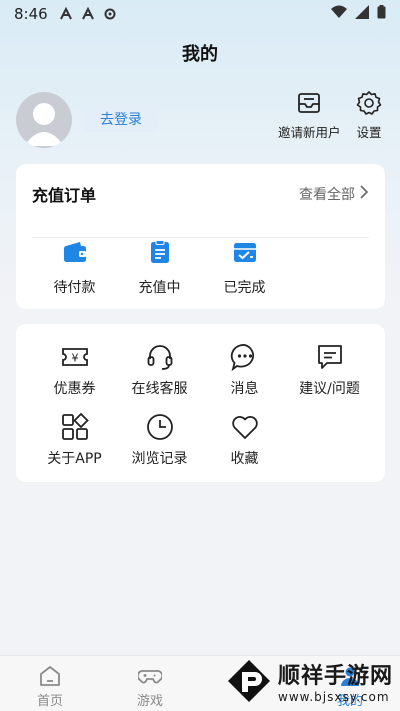 The width and height of the screenshot is (400, 711). I want to click on page-title: 我的, so click(200, 54).